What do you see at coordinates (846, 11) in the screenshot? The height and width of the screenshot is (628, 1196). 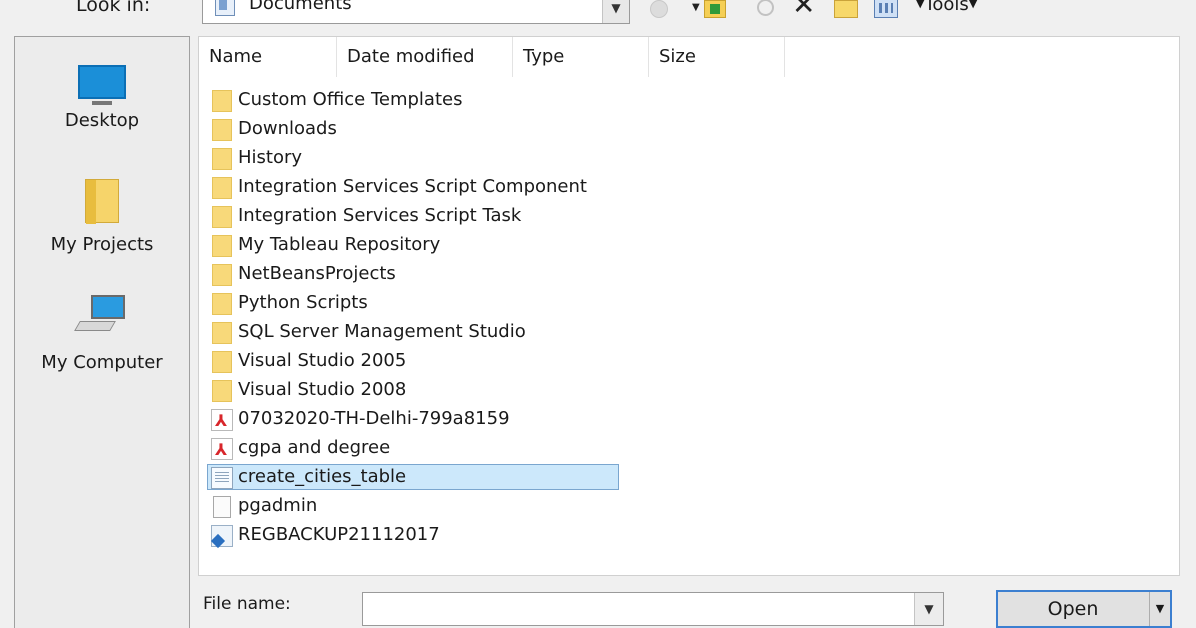 I see `new-folder-icon` at bounding box center [846, 11].